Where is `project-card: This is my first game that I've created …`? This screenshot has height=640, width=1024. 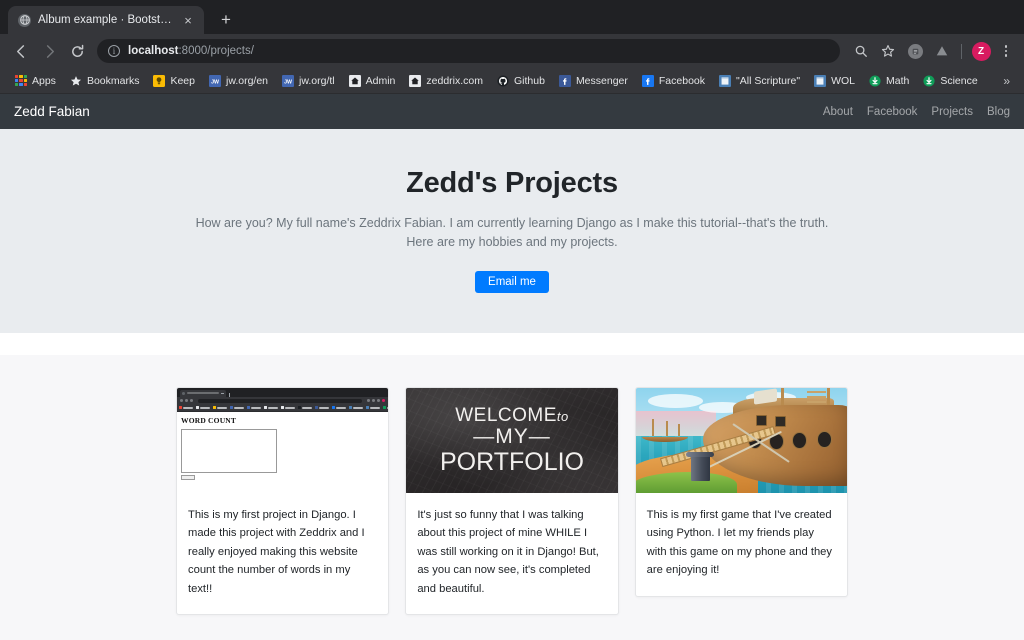 project-card: This is my first game that I've created … is located at coordinates (741, 491).